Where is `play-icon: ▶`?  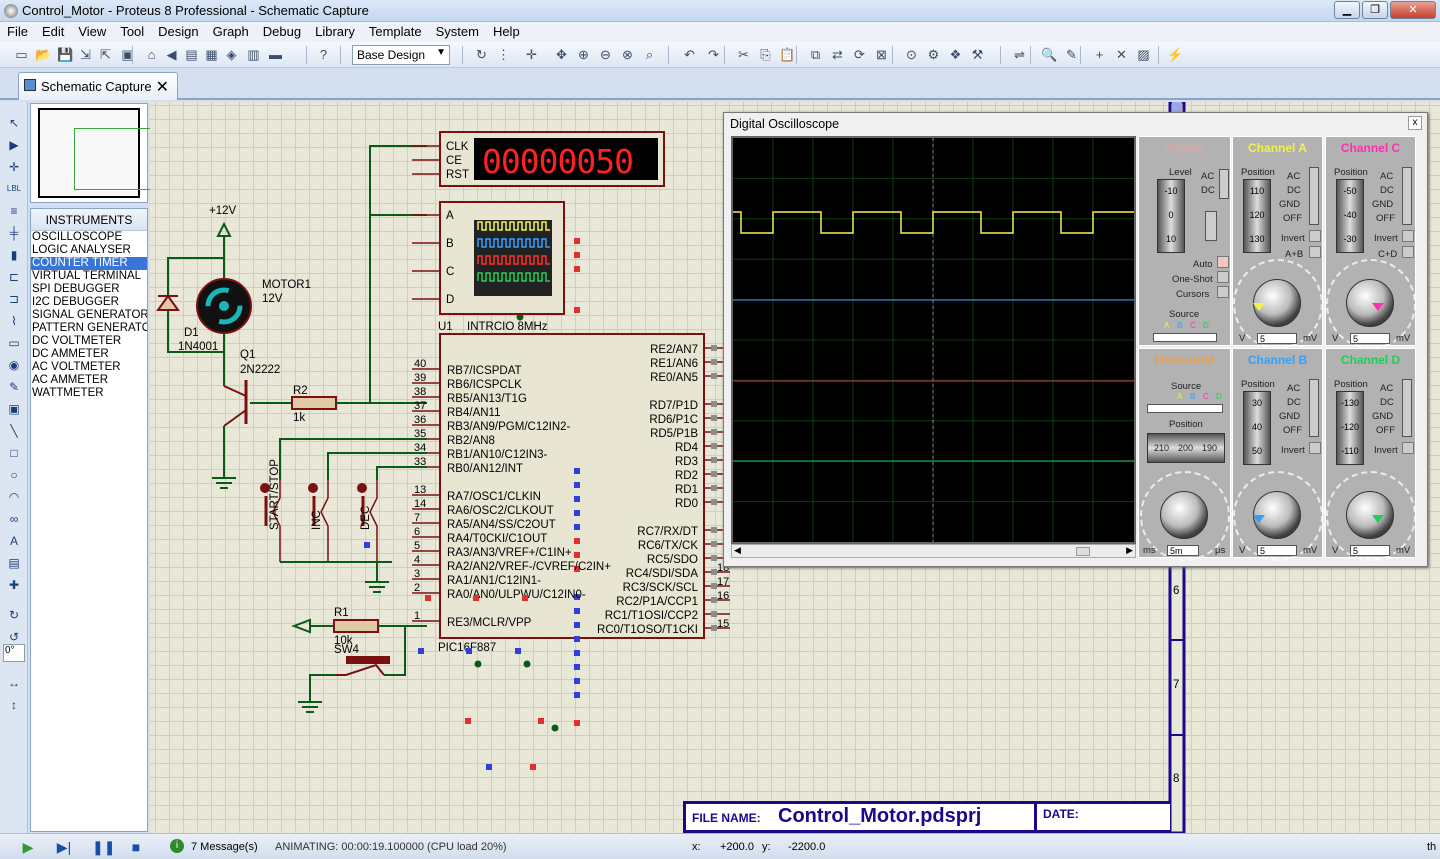
play-icon: ▶ is located at coordinates (28, 847).